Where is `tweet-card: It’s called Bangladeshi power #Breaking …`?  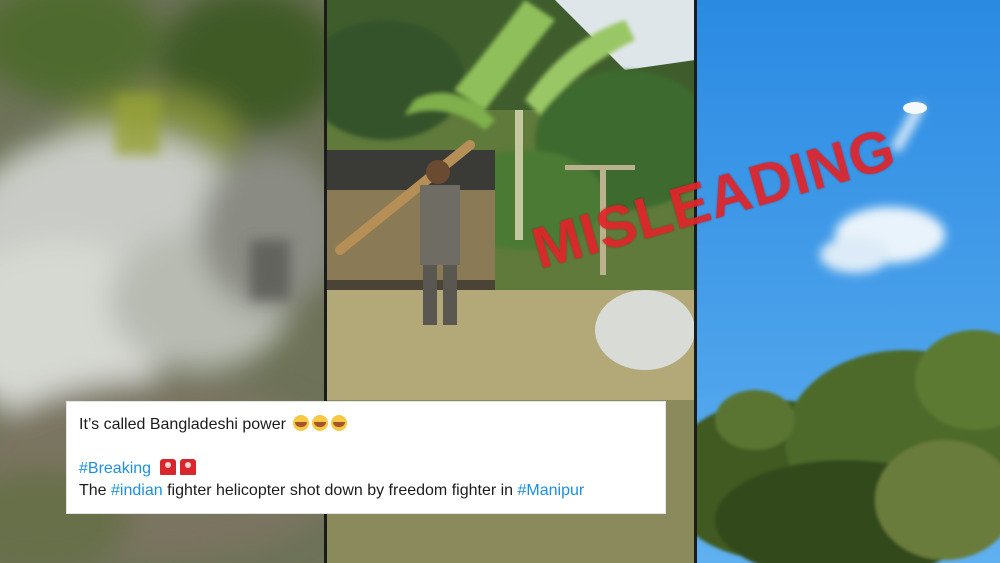 tweet-card: It’s called Bangladeshi power #Breaking … is located at coordinates (366, 457).